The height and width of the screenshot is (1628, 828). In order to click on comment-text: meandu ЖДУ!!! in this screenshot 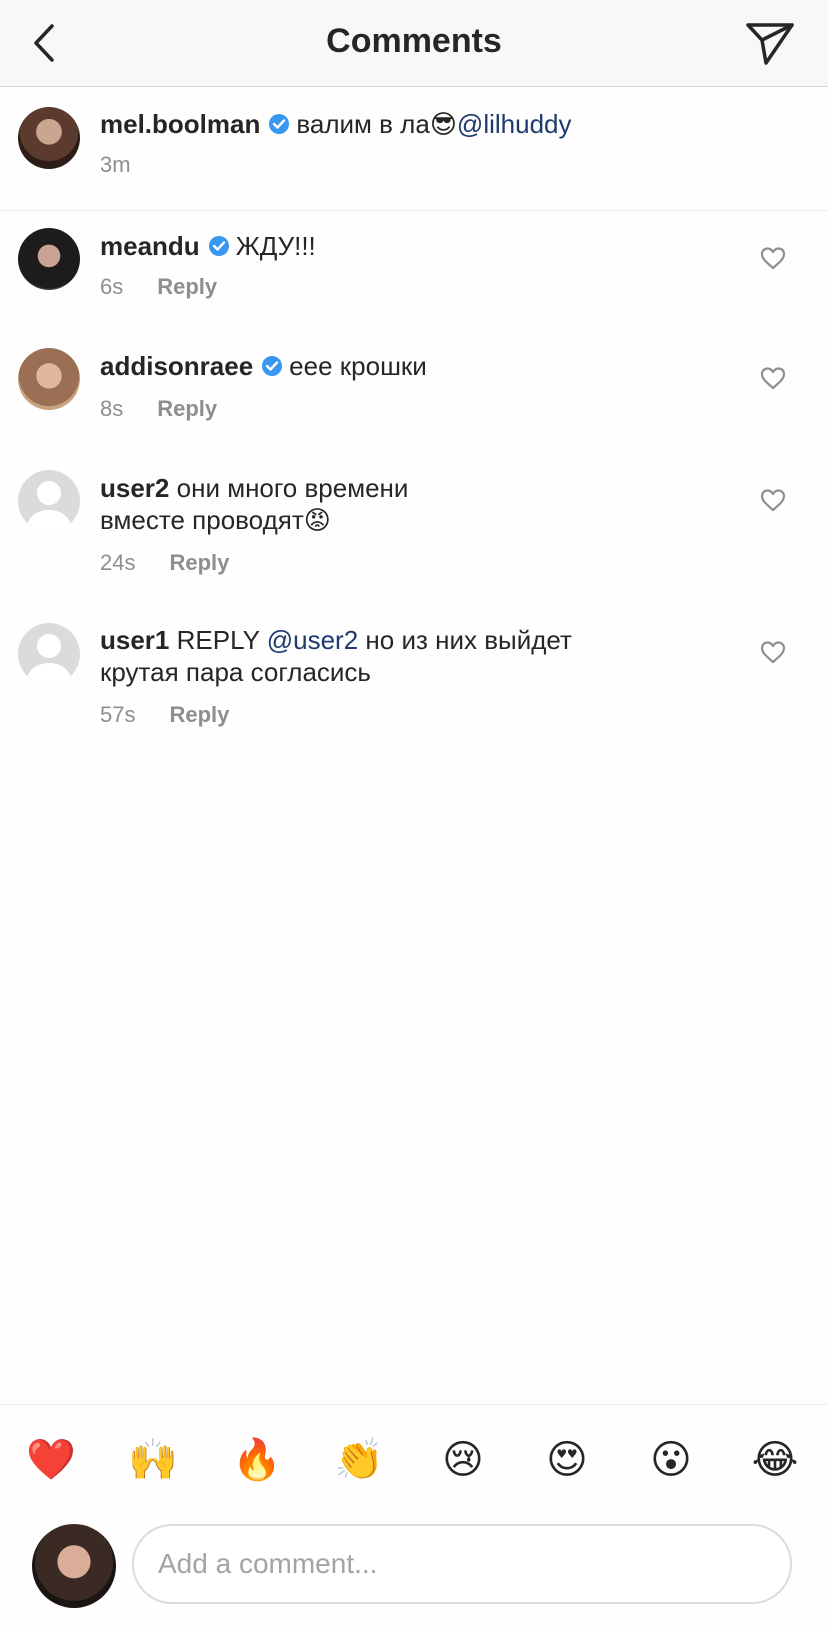, I will do `click(208, 246)`.